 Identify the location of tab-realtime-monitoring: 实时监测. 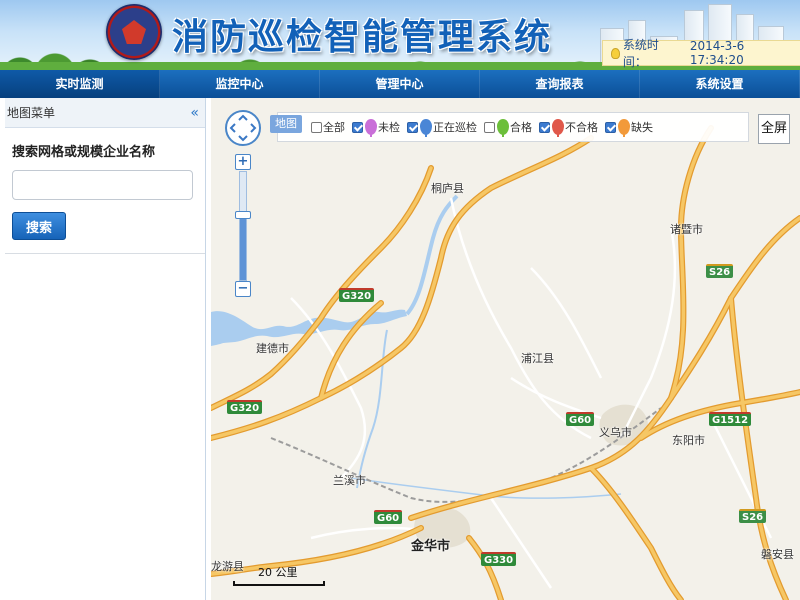
(80, 84).